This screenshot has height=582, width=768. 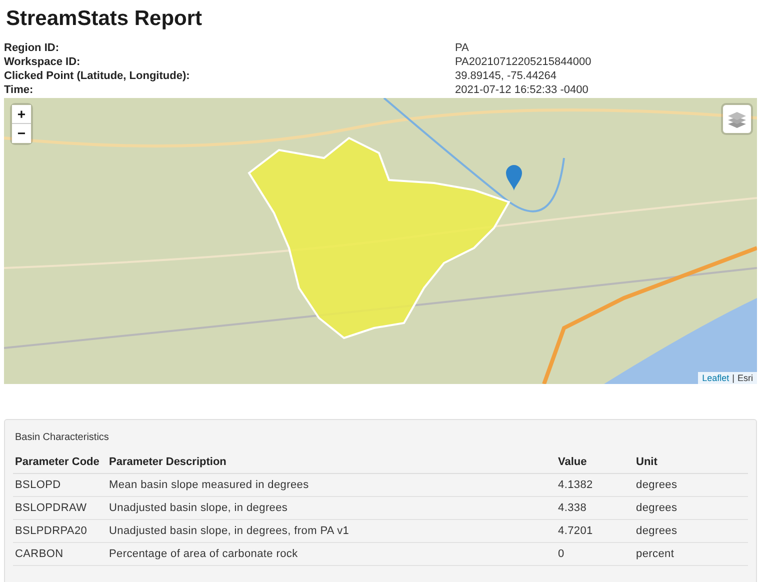 I want to click on info-label: Workspace ID:, so click(x=43, y=62).